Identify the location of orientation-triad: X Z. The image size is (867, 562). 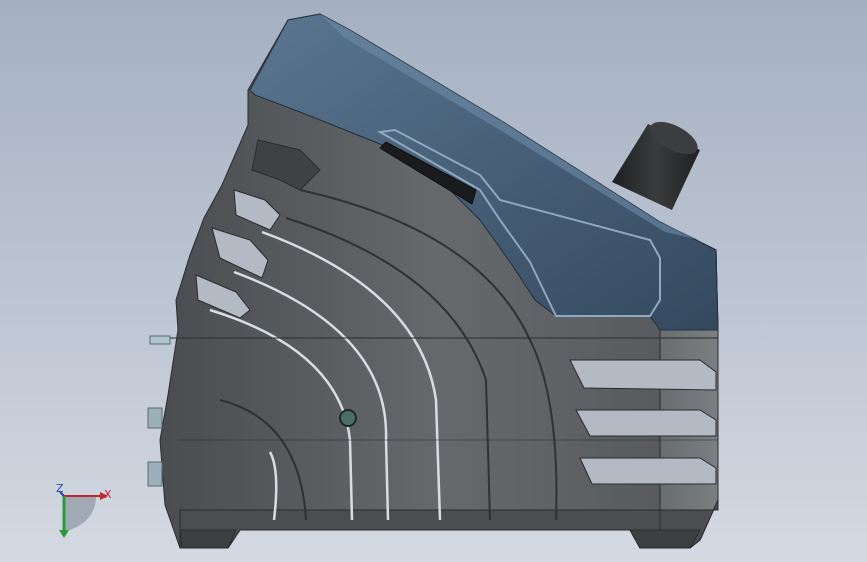
(84, 510).